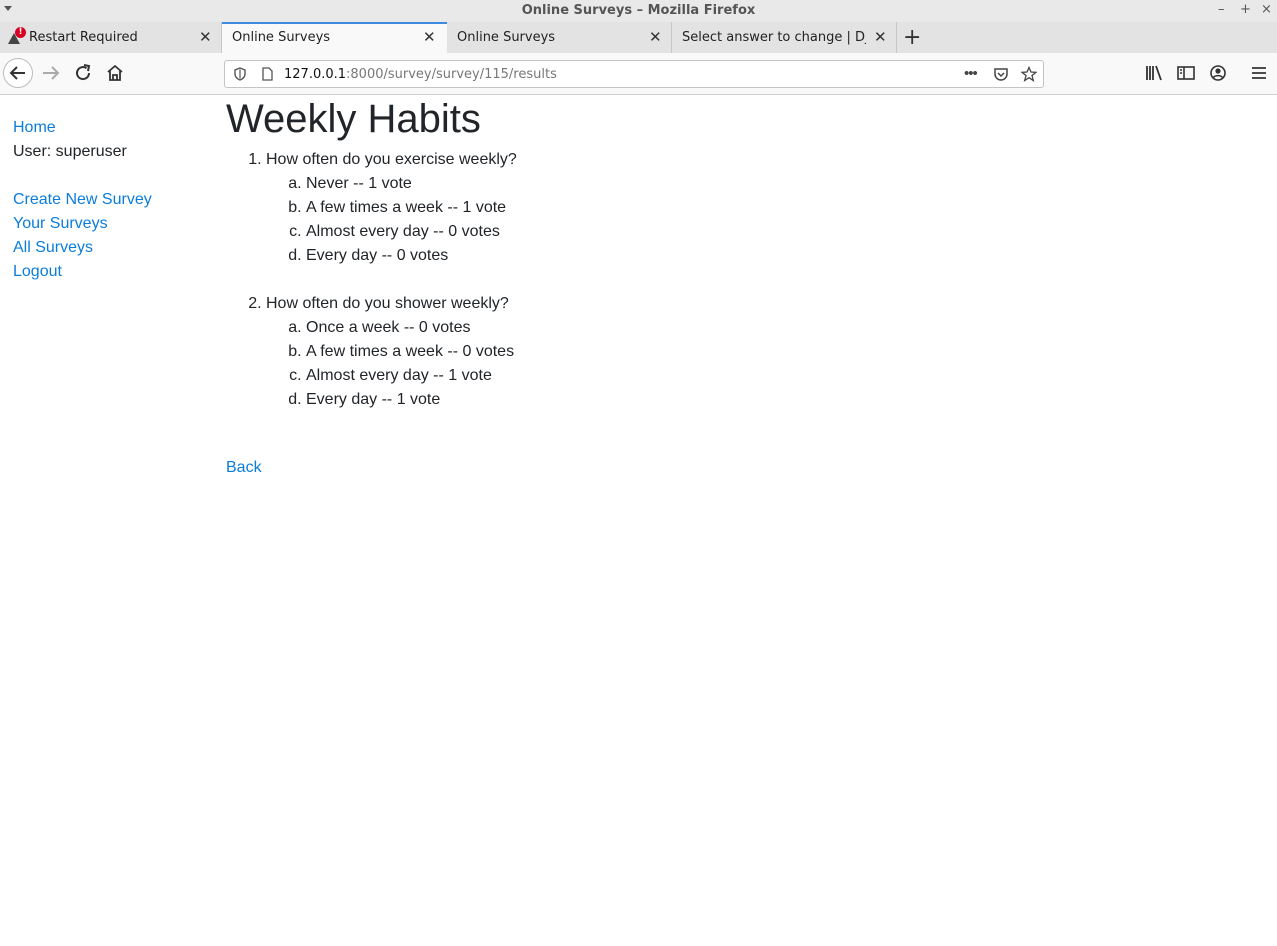  I want to click on tab-django-admin: Select answer to change | Django ✕, so click(784, 37).